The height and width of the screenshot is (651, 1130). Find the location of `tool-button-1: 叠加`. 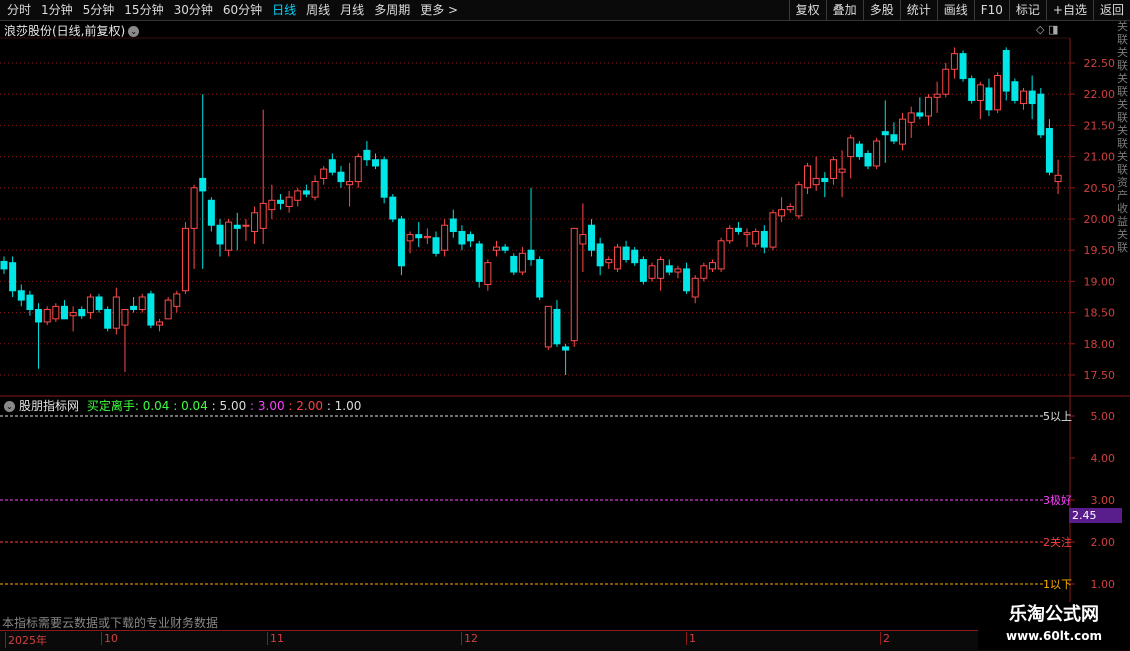

tool-button-1: 叠加 is located at coordinates (844, 10).